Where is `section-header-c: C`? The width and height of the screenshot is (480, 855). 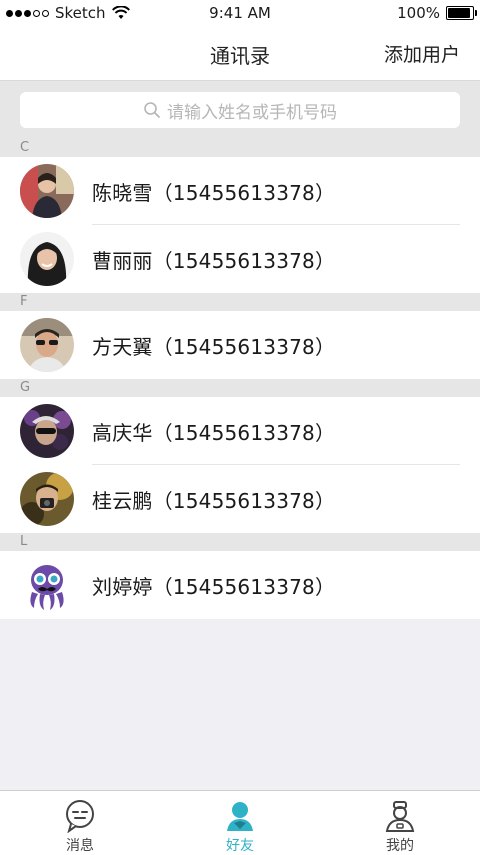
section-header-c: C is located at coordinates (240, 148).